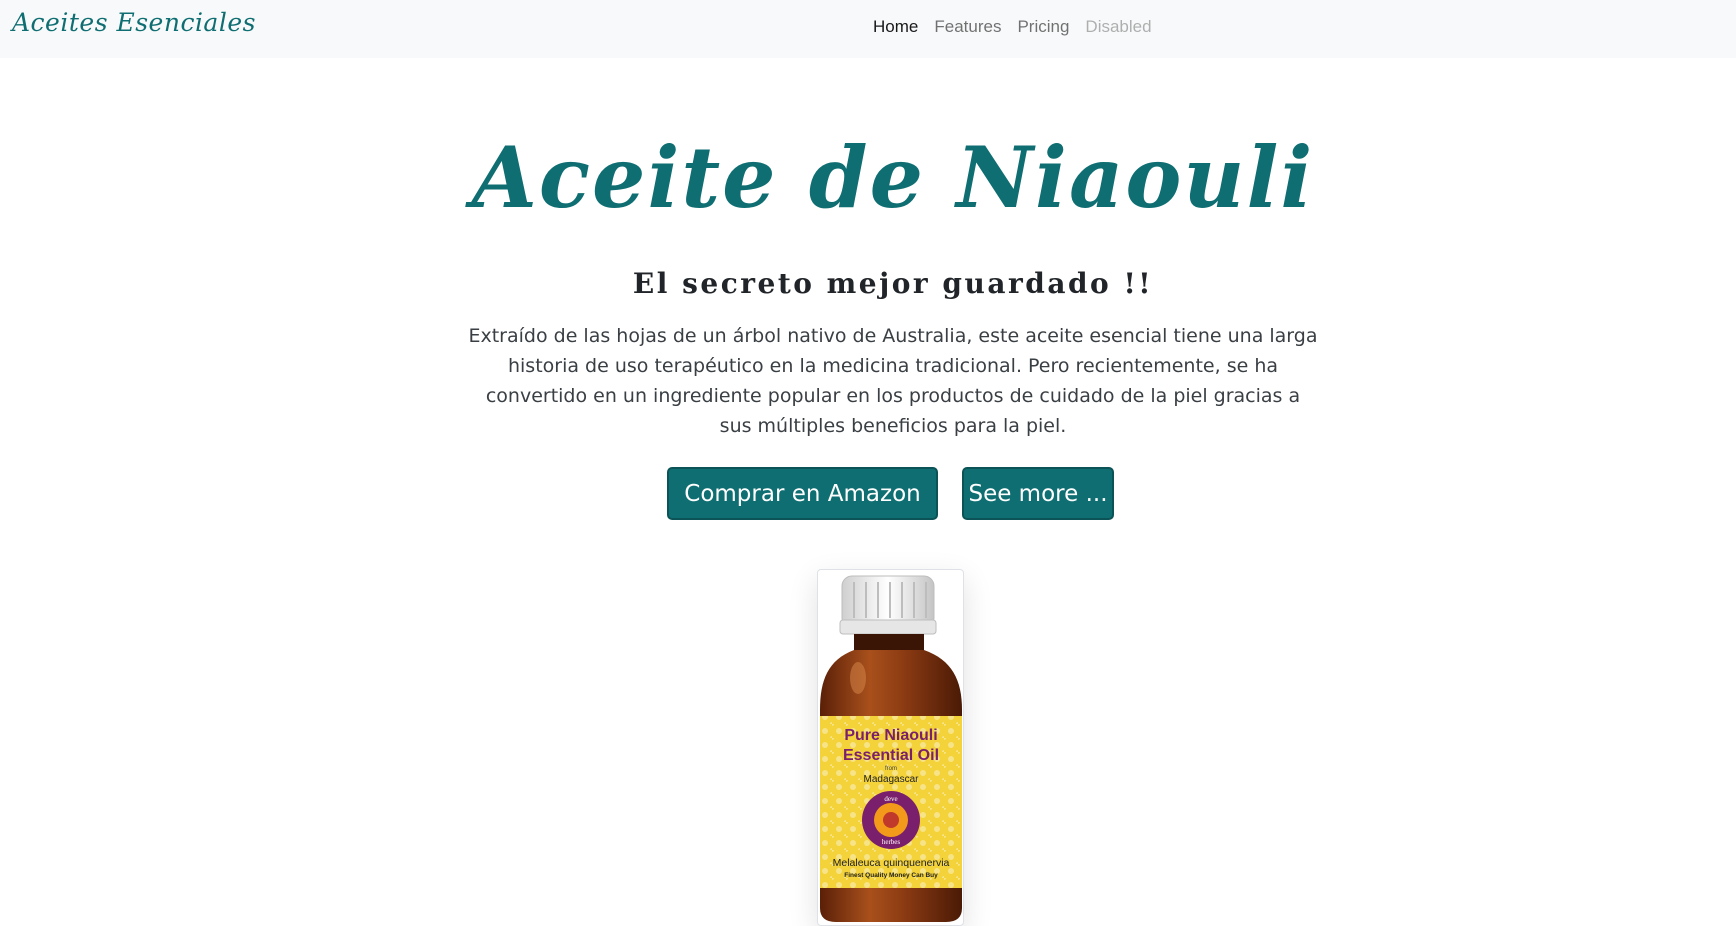  I want to click on label-botanical-name: Melaleuca quinquenervia, so click(891, 863).